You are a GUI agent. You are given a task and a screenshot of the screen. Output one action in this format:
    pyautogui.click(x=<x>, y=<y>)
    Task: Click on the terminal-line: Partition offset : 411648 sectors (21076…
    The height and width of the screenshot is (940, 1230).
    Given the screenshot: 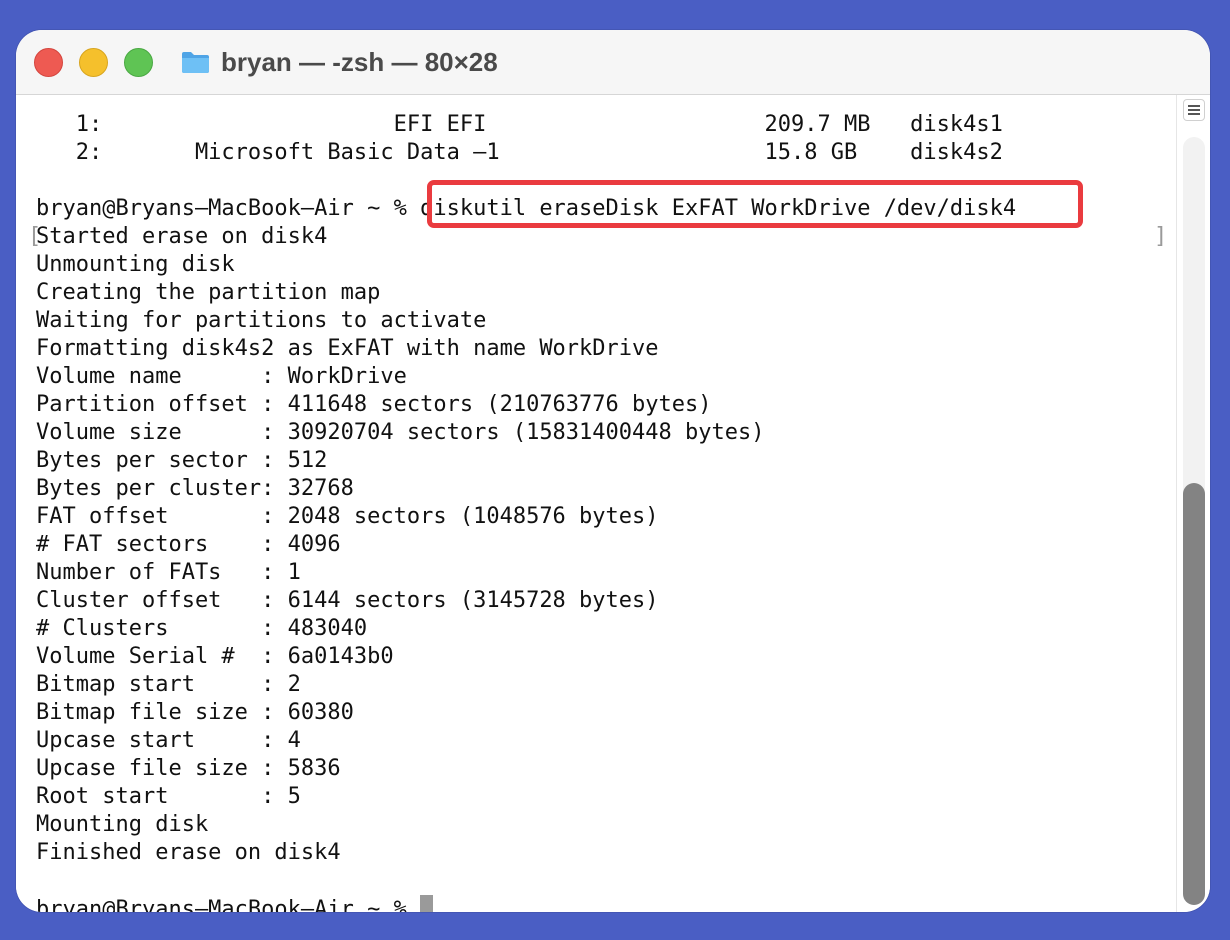 What is the action you would take?
    pyautogui.click(x=374, y=404)
    